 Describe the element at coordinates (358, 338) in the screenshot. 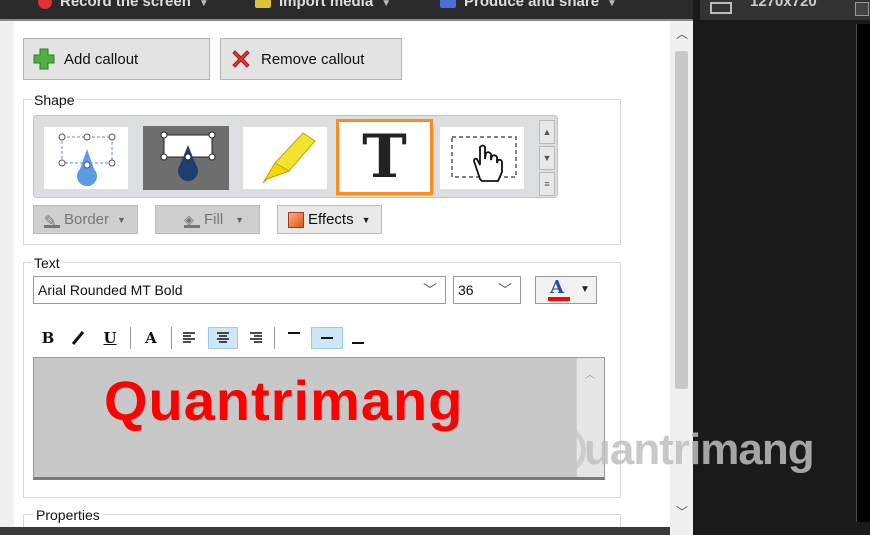

I see `valign-bottom-button` at that location.